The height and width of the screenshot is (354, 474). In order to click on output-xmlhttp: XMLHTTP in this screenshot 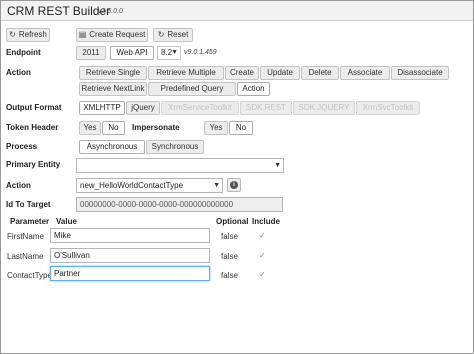, I will do `click(102, 108)`.